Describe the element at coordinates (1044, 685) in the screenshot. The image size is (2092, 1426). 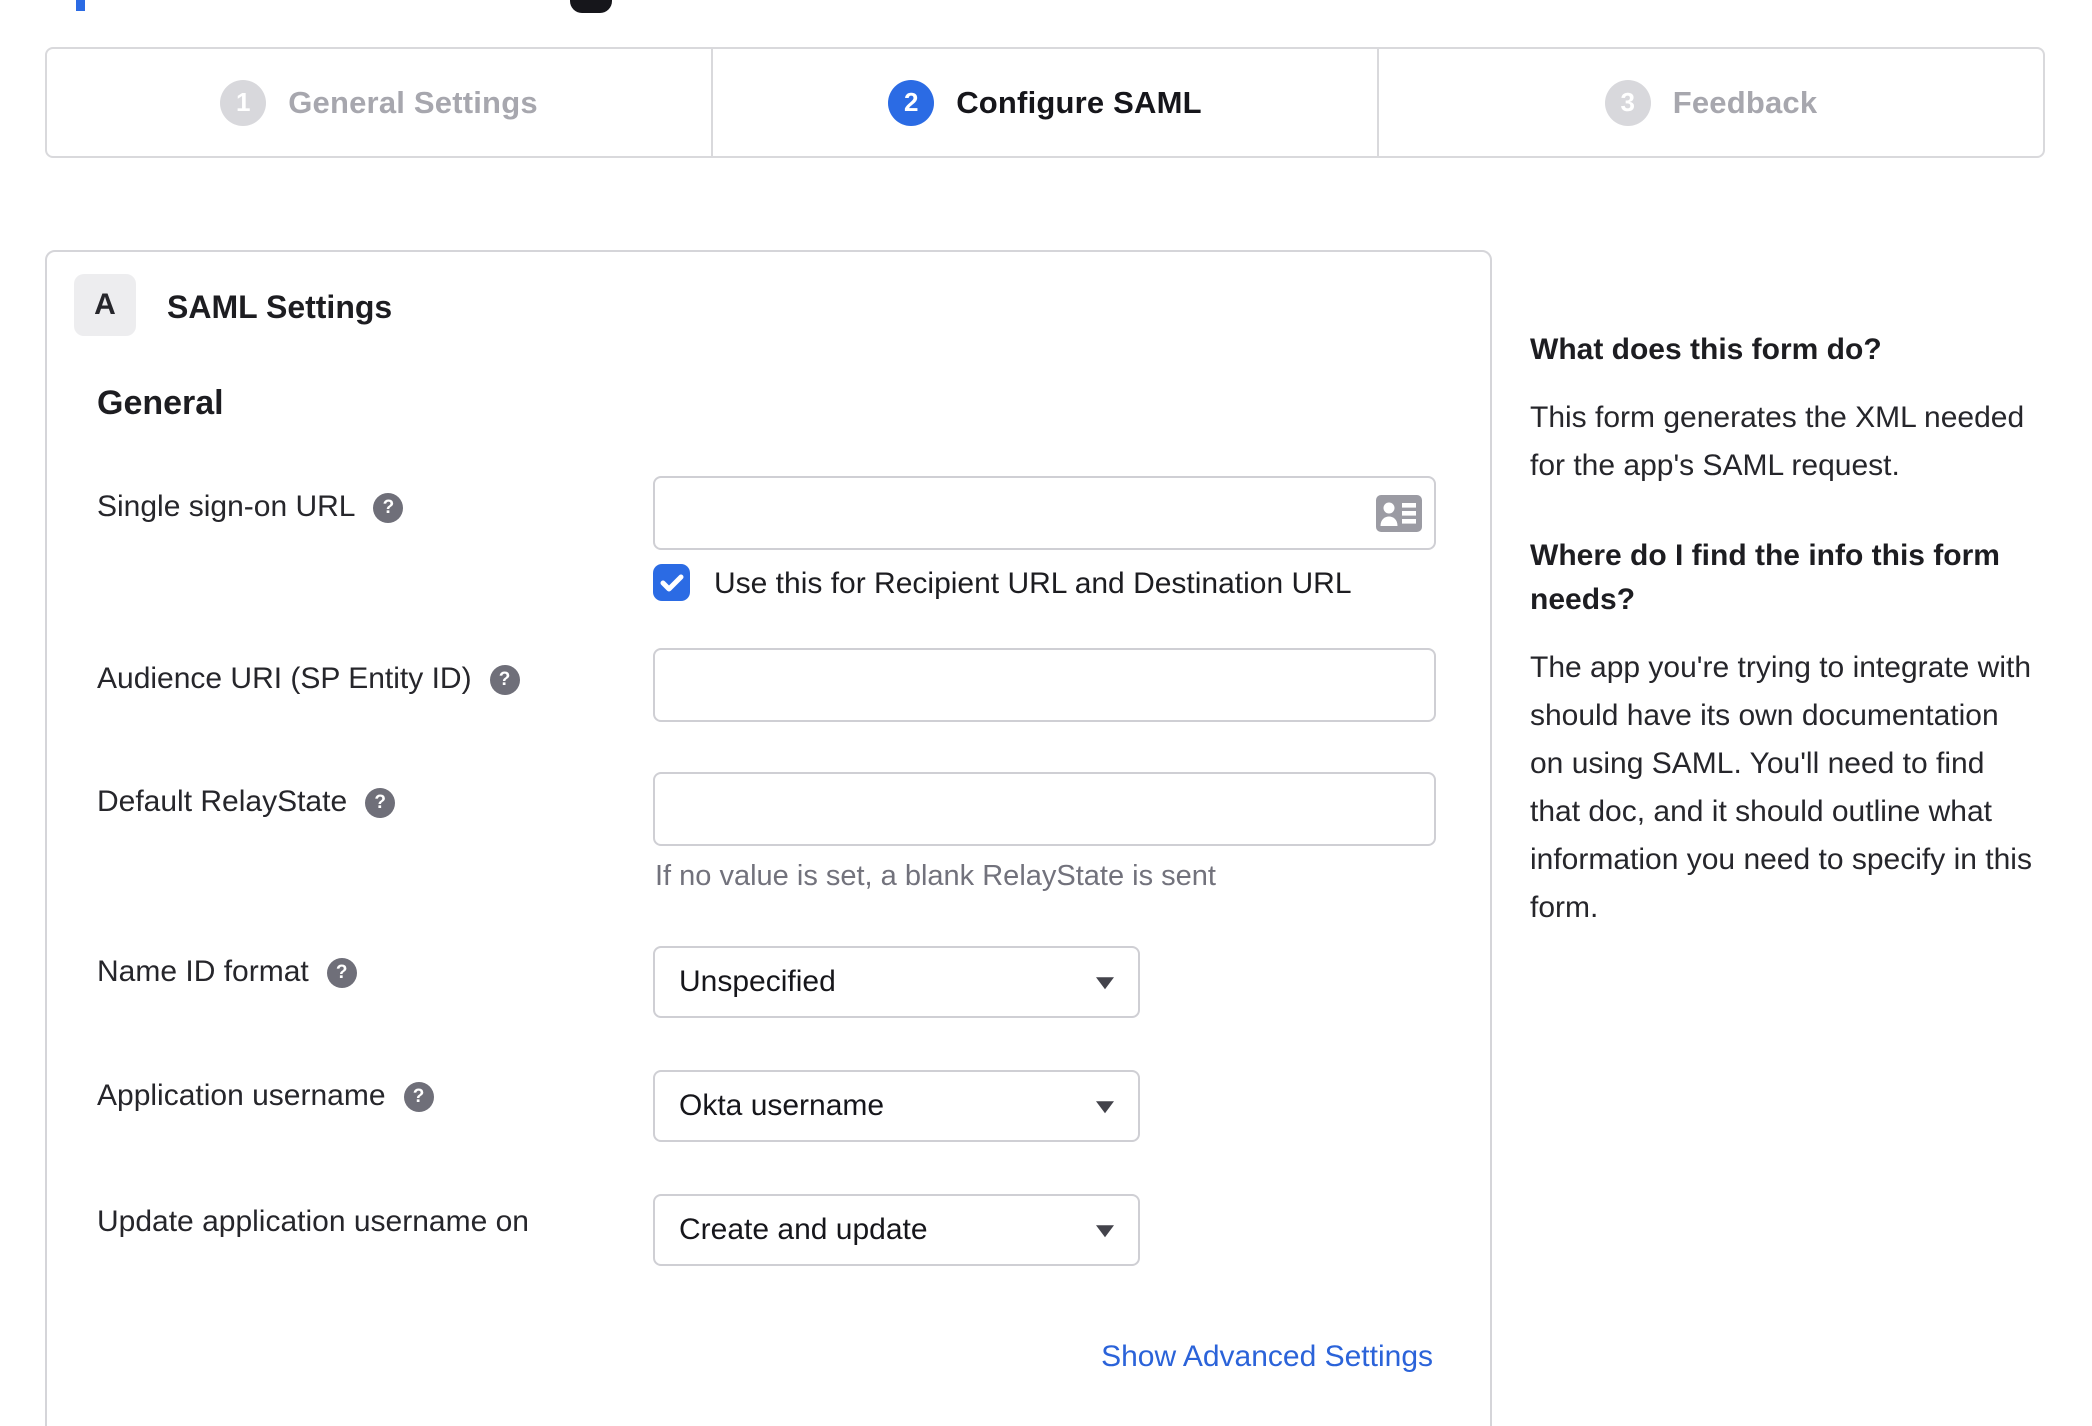
I see `audience-uri-input` at that location.